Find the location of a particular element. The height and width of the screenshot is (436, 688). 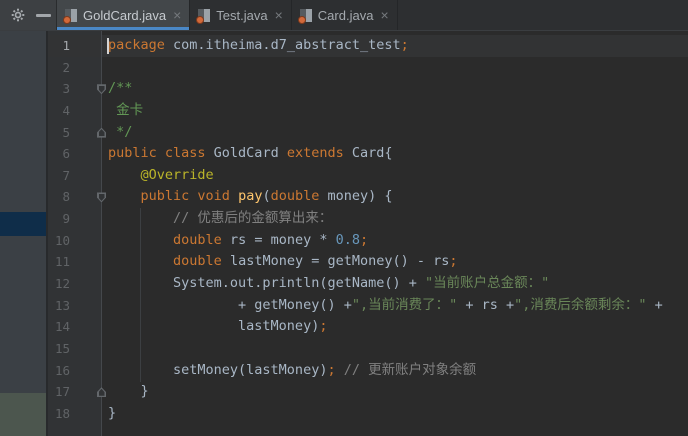

code-line: 8 public void pay(double money) { is located at coordinates (368, 197).